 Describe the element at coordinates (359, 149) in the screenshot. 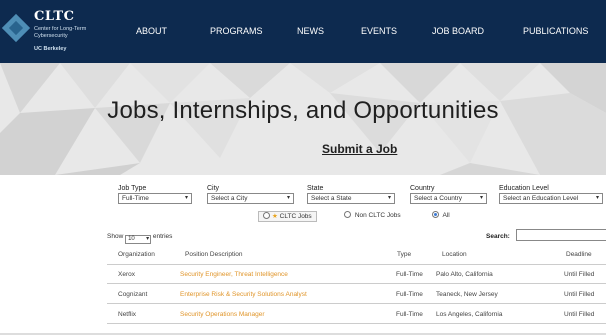

I see `submit-job-link: Submit a Job` at that location.